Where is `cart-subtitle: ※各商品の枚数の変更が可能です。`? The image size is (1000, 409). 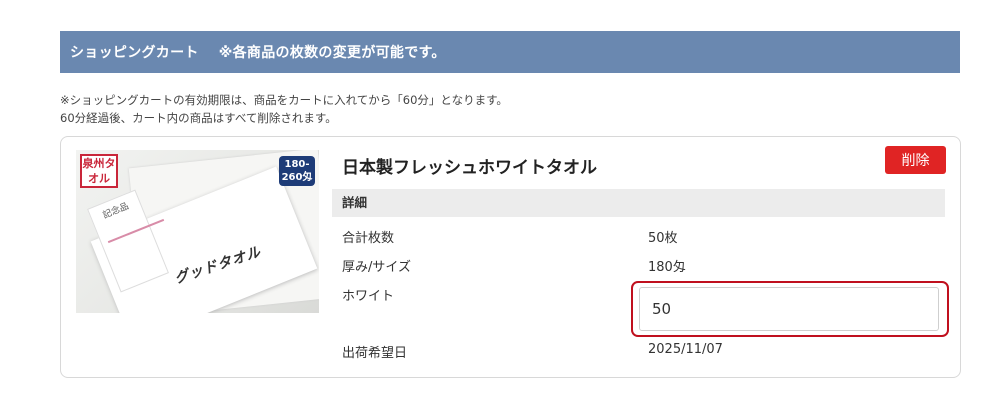 cart-subtitle: ※各商品の枚数の変更が可能です。 is located at coordinates (332, 53).